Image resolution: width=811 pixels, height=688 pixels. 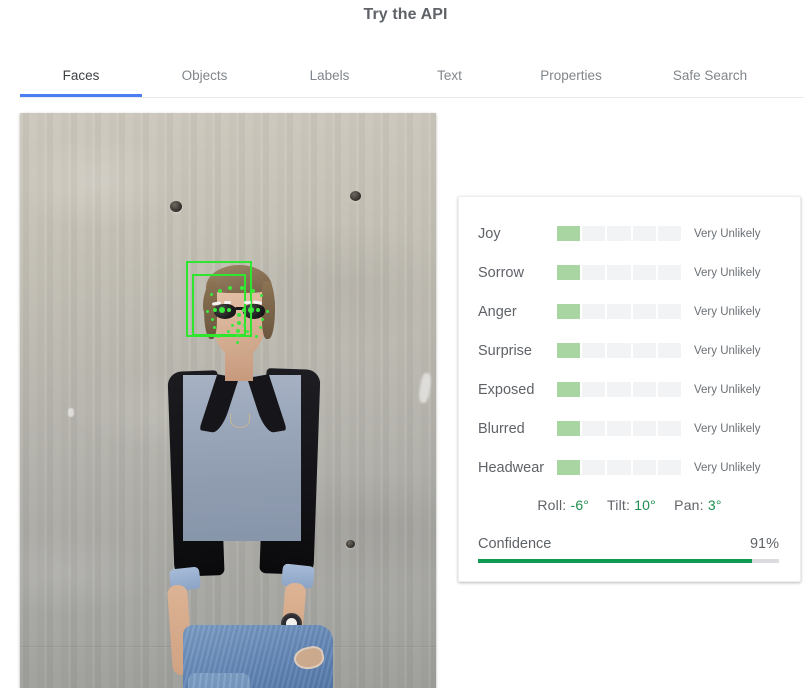 I want to click on face-landmark-point-mouth-center, so click(x=238, y=331).